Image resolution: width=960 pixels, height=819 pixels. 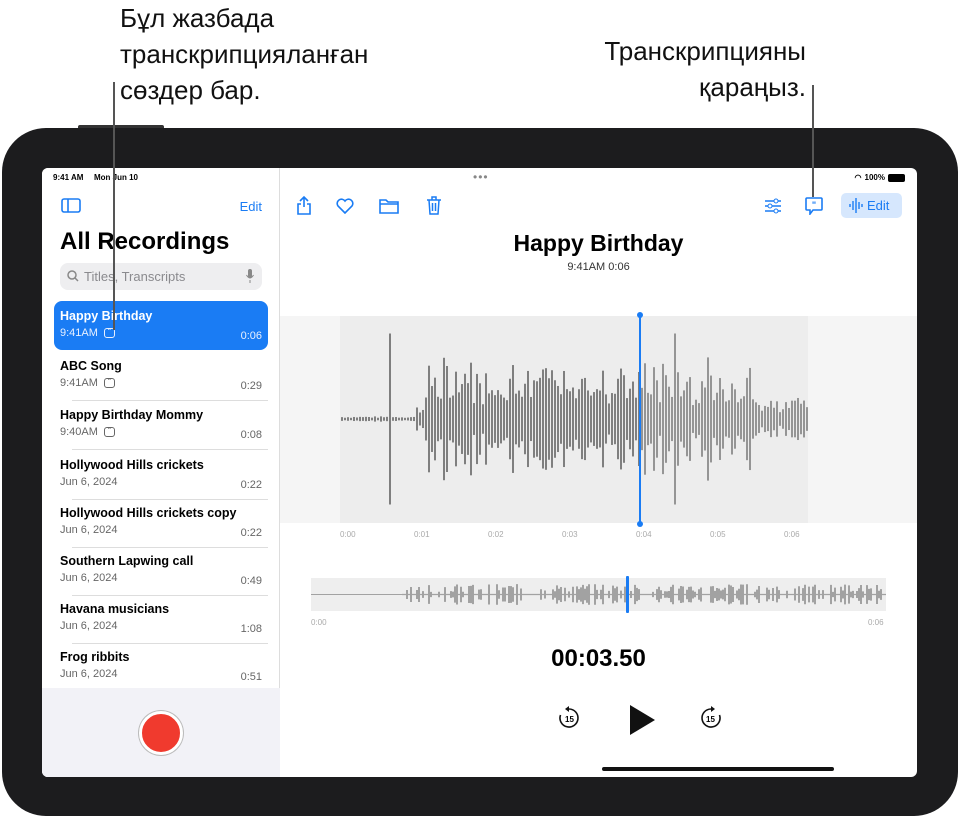 I want to click on recording-title: Hollywood Hills crickets, so click(x=132, y=465).